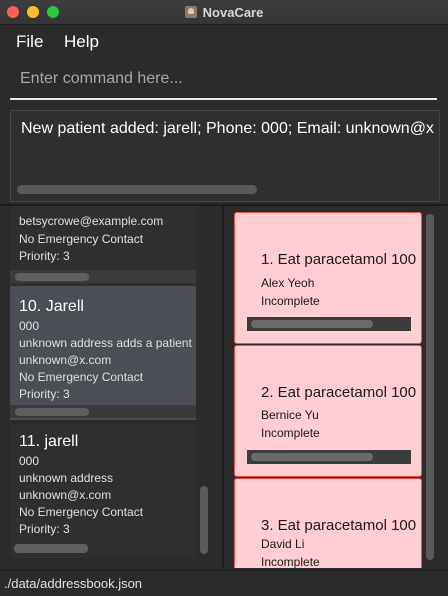  What do you see at coordinates (290, 415) in the screenshot?
I see `task-patient: Bernice Yu` at bounding box center [290, 415].